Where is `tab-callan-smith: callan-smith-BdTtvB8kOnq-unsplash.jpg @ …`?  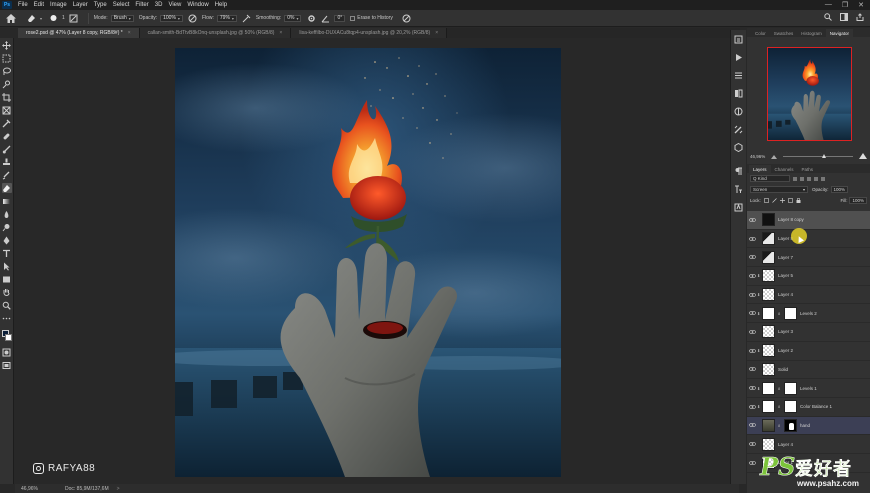 tab-callan-smith: callan-smith-BdTtvB8kOnq-unsplash.jpg @ … is located at coordinates (215, 33).